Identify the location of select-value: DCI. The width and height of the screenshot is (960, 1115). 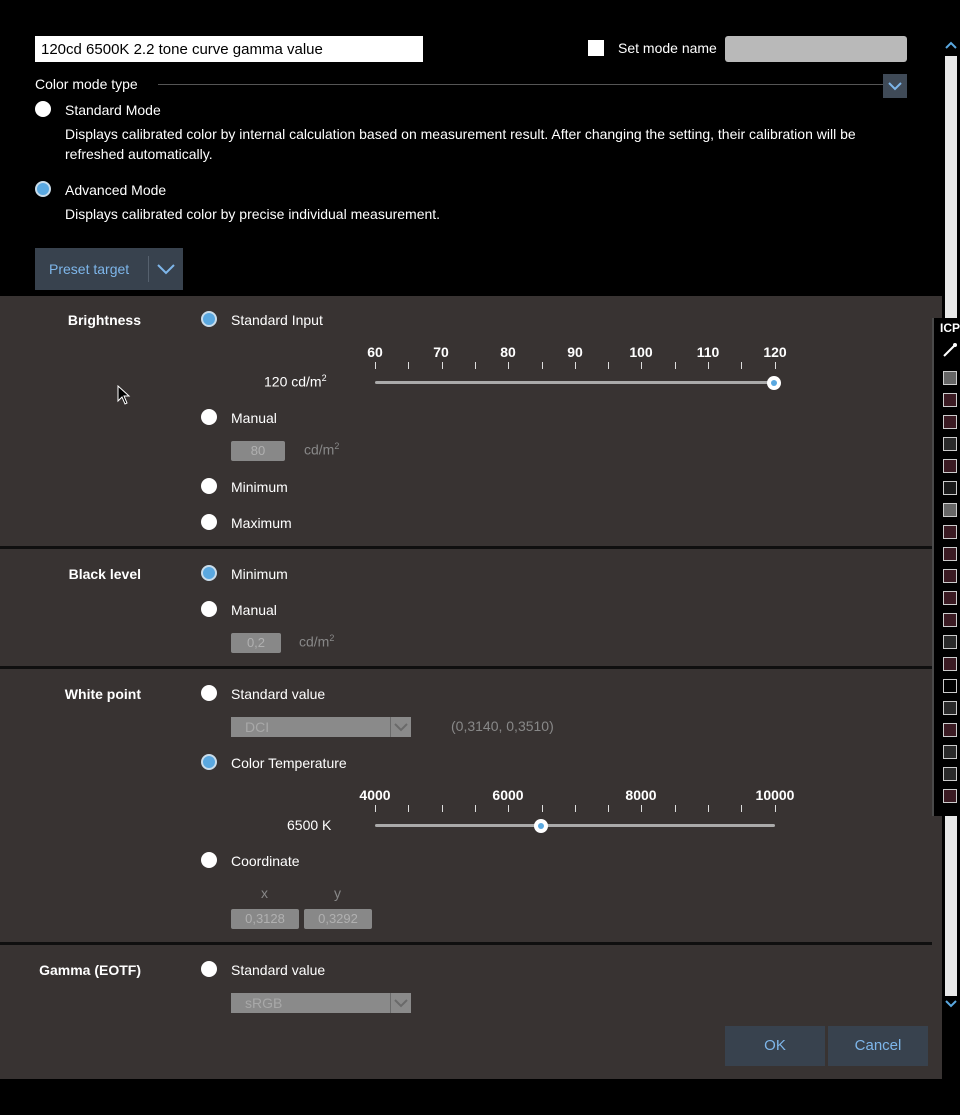
(257, 727).